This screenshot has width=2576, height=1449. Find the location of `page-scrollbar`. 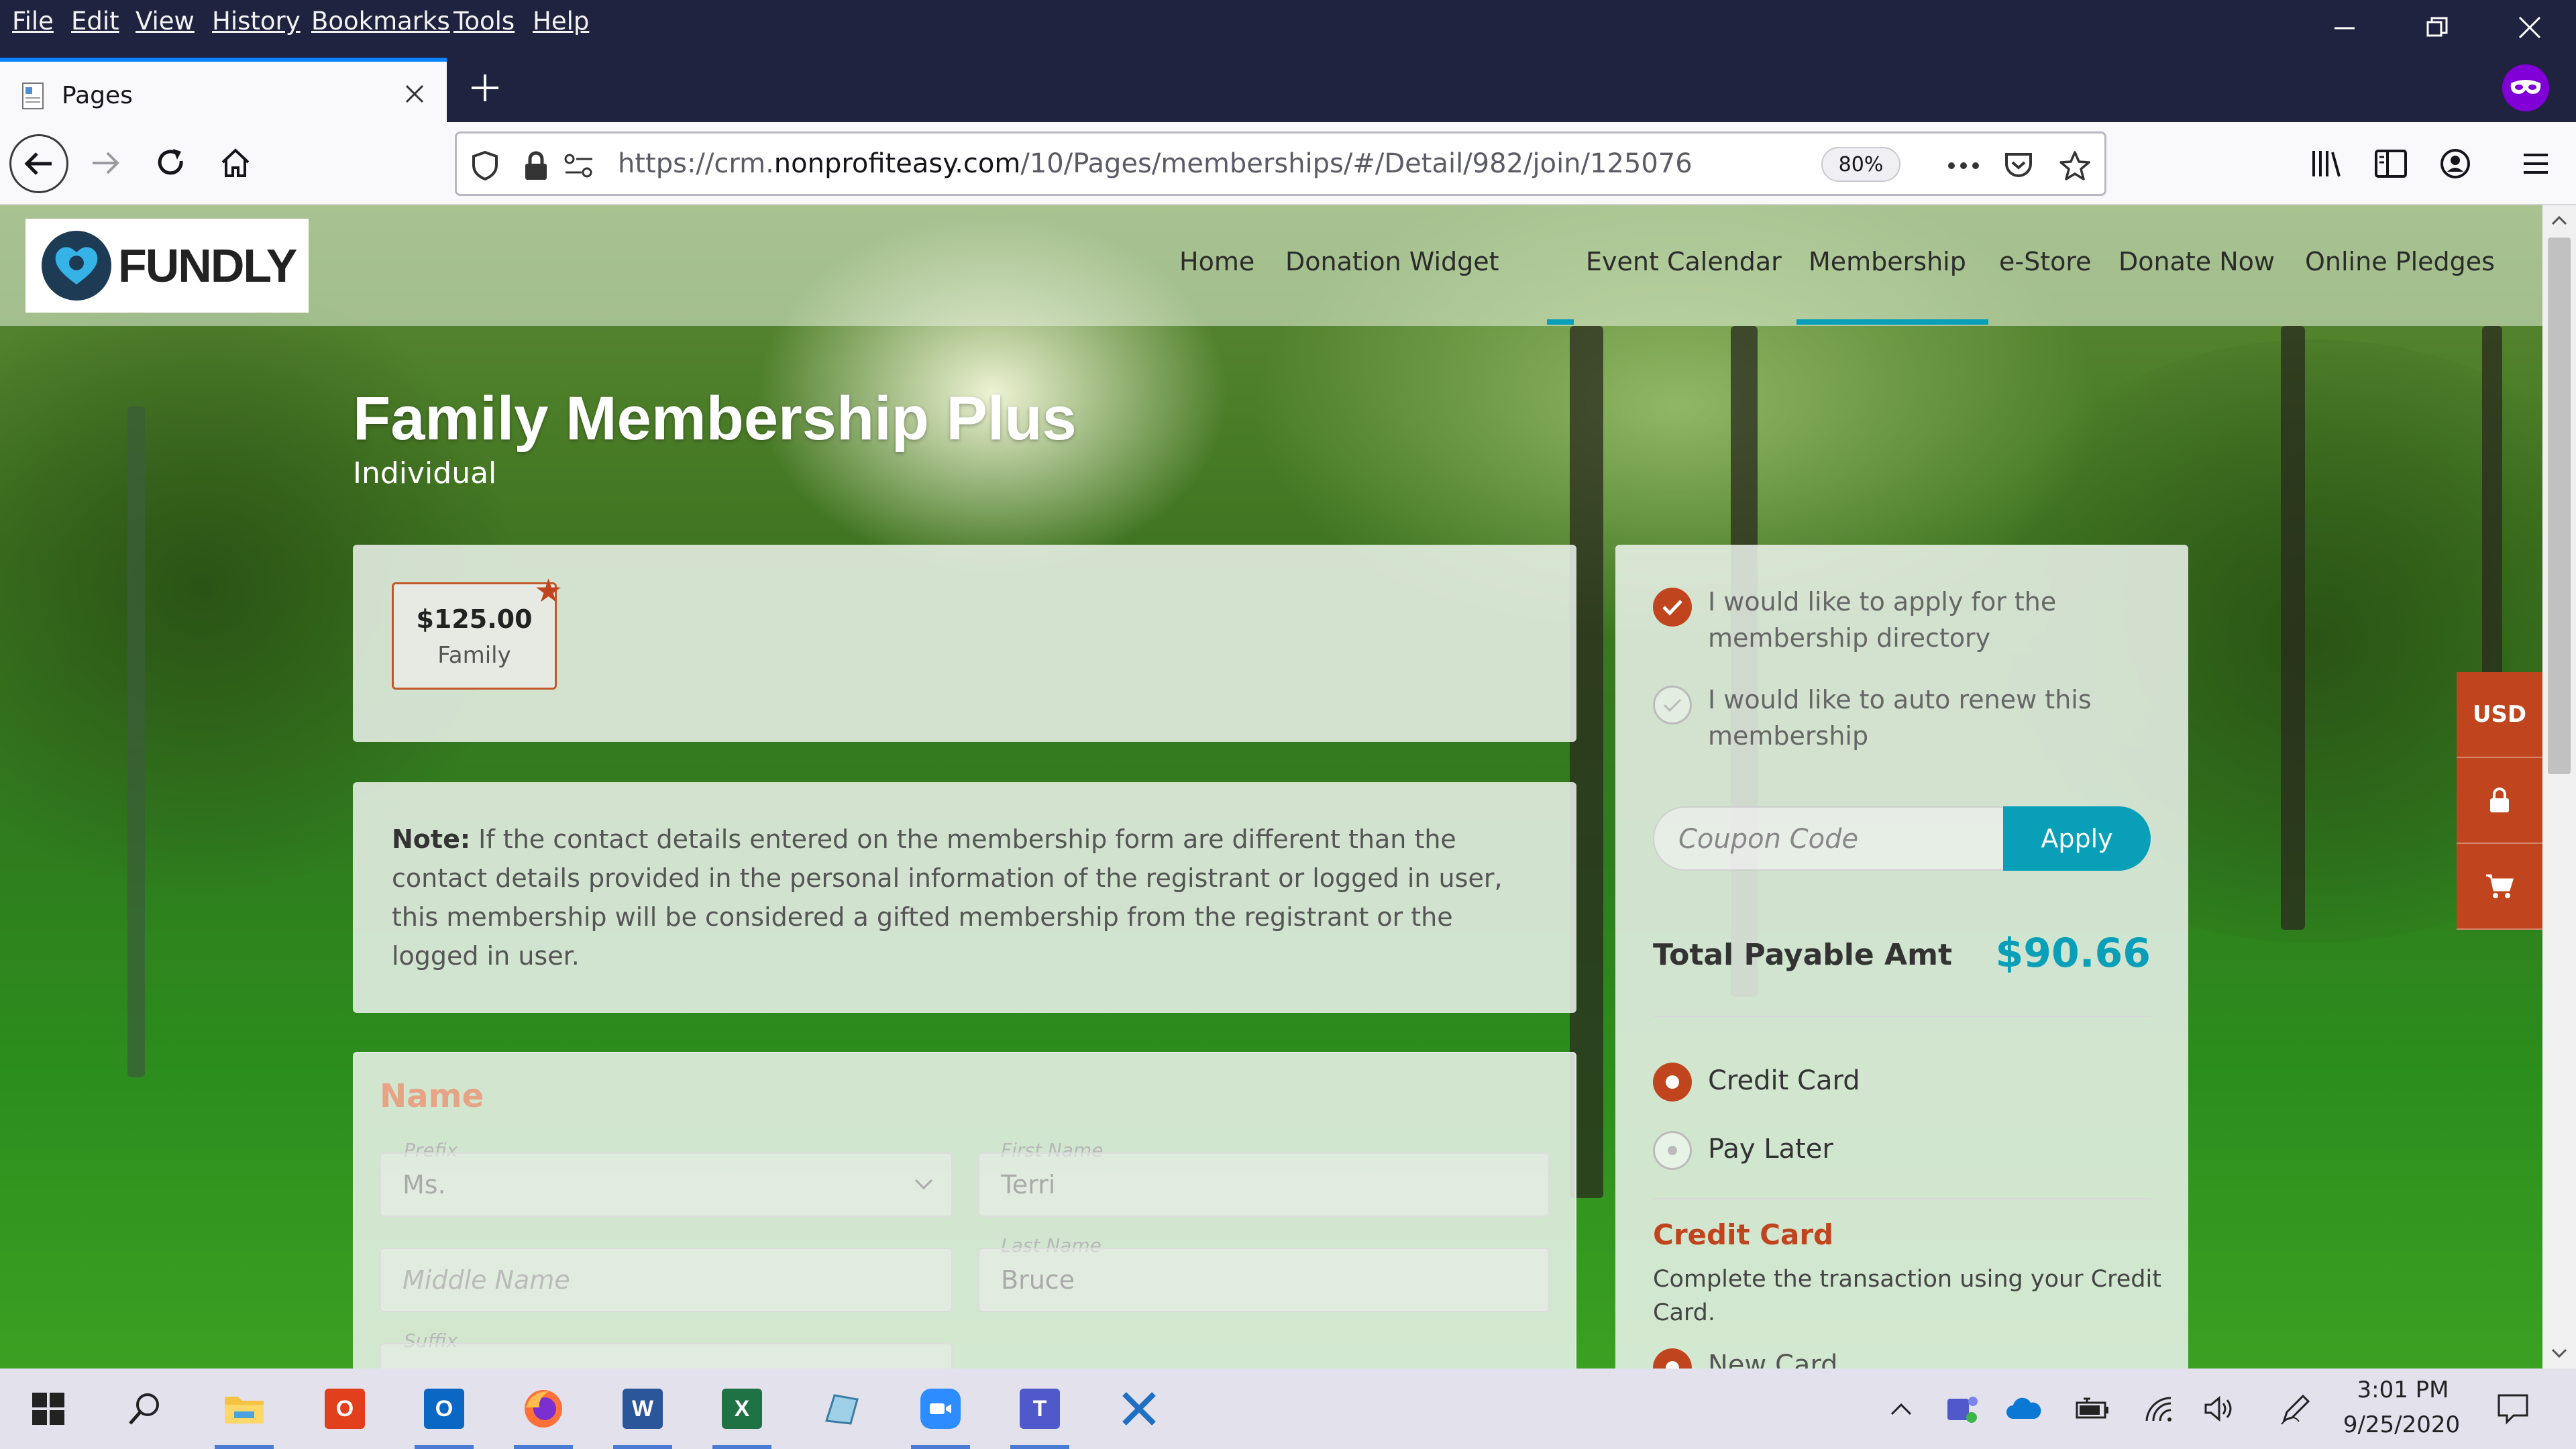

page-scrollbar is located at coordinates (2559, 786).